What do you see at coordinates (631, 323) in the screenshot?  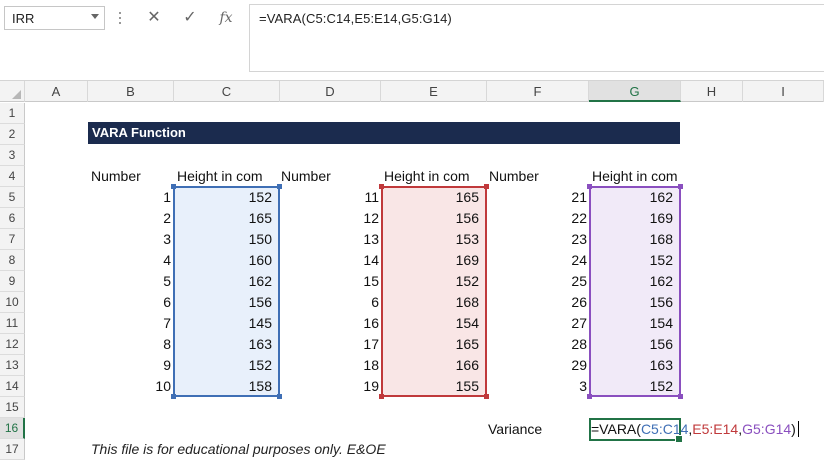 I see `cell-g11: 154` at bounding box center [631, 323].